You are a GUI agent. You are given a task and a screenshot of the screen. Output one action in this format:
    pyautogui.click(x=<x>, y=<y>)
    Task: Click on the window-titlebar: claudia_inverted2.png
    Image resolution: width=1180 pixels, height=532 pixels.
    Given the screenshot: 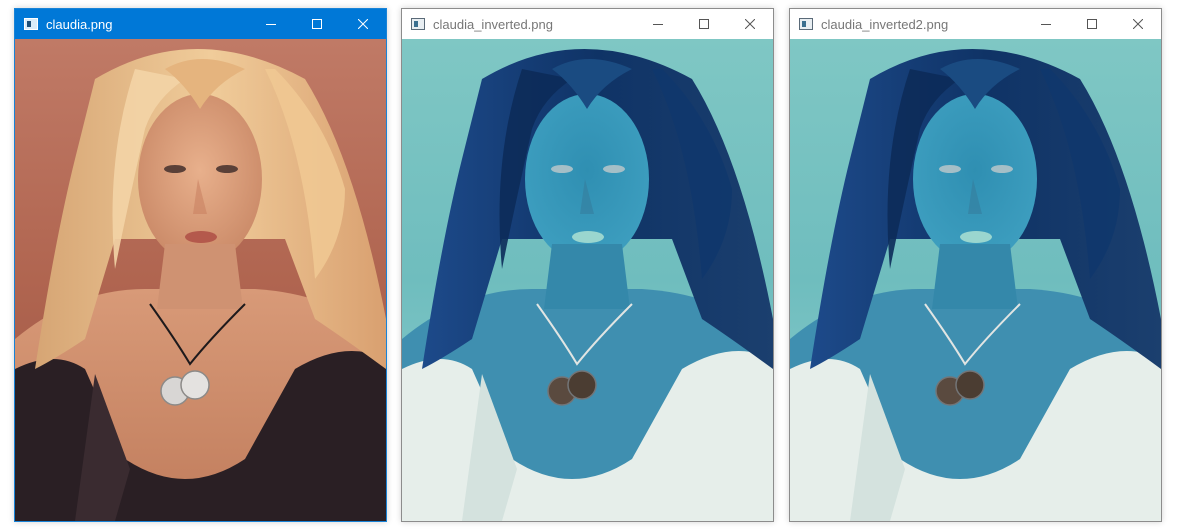 What is the action you would take?
    pyautogui.click(x=975, y=24)
    